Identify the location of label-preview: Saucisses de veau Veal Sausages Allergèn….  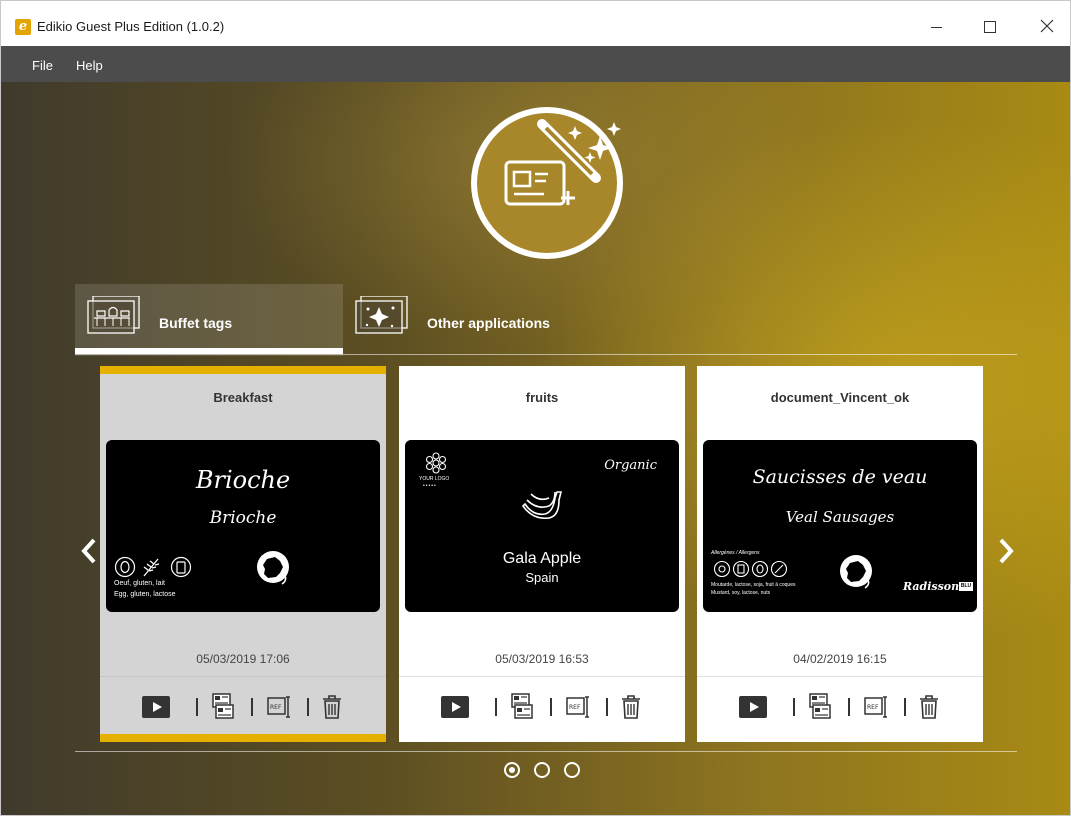
(840, 526).